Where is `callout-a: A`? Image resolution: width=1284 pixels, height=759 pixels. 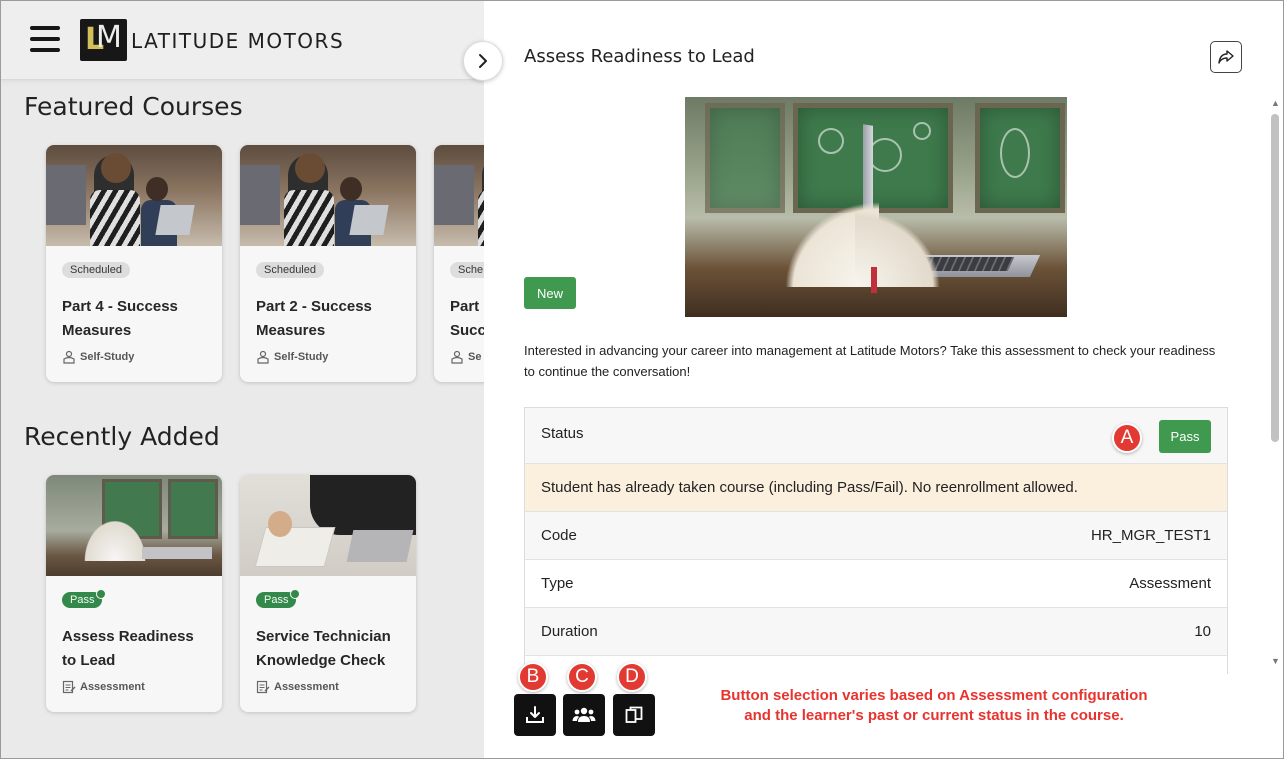
callout-a: A is located at coordinates (1127, 438).